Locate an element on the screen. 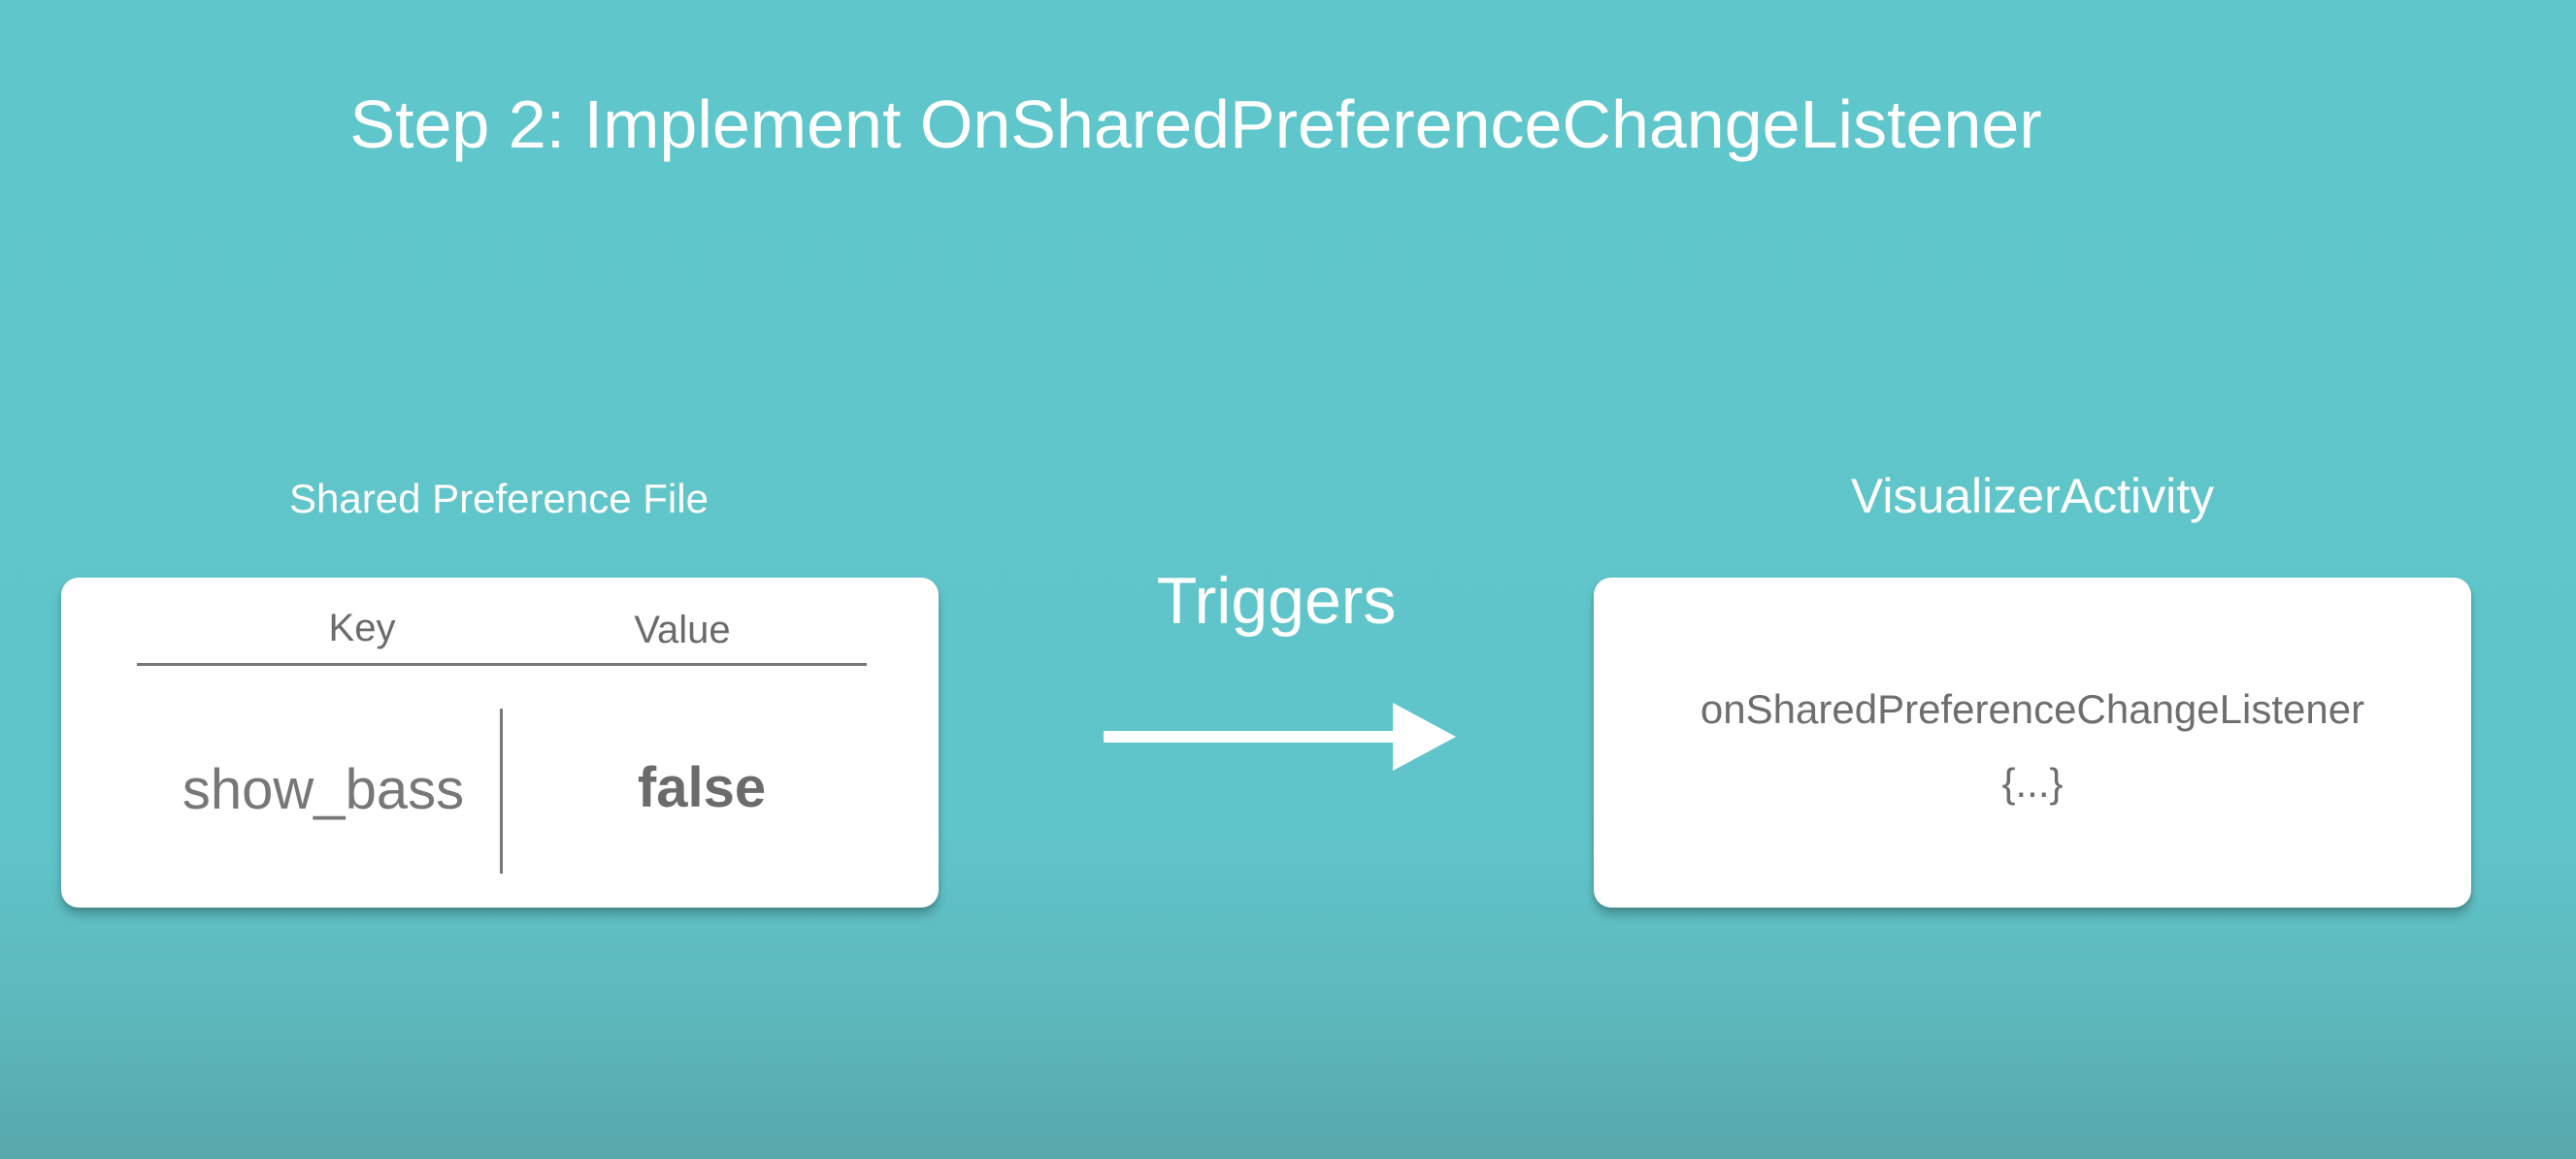 The width and height of the screenshot is (2576, 1159). shared-preference-card: Key Value show_bass false is located at coordinates (500, 743).